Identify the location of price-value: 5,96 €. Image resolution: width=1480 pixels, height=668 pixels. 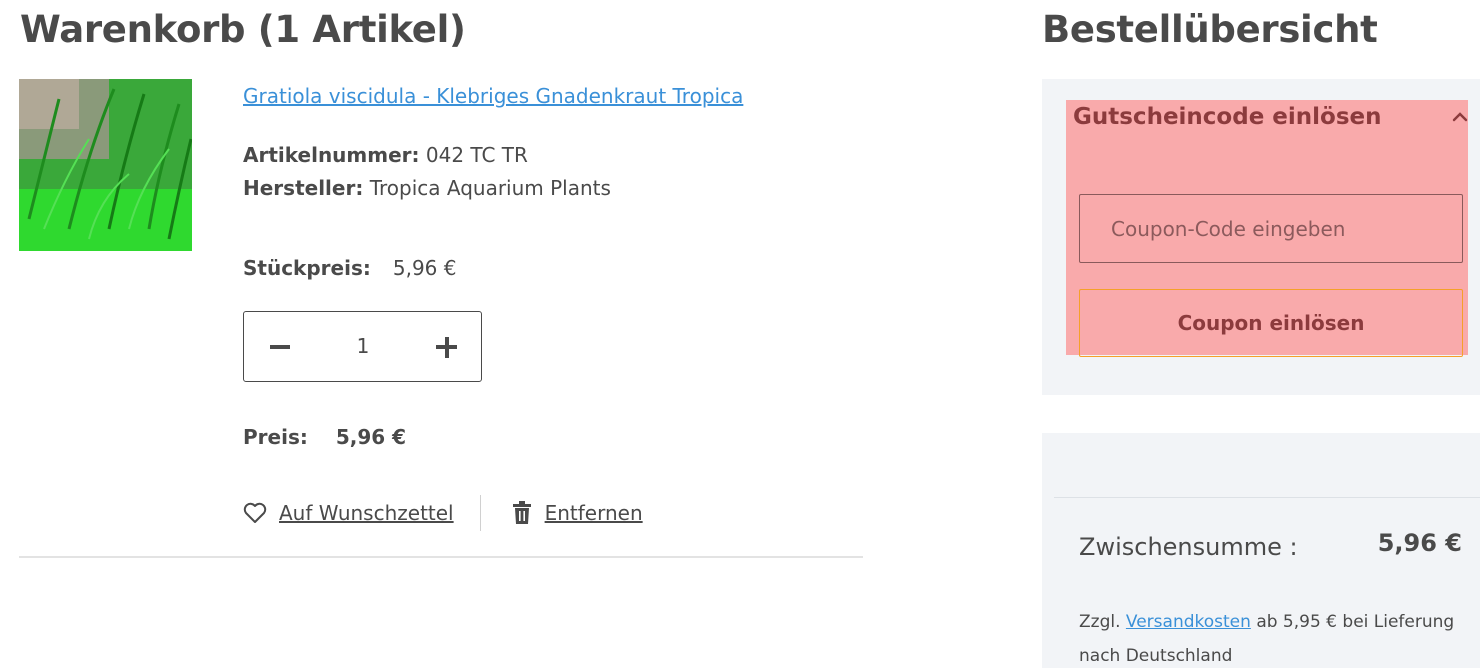
(371, 437).